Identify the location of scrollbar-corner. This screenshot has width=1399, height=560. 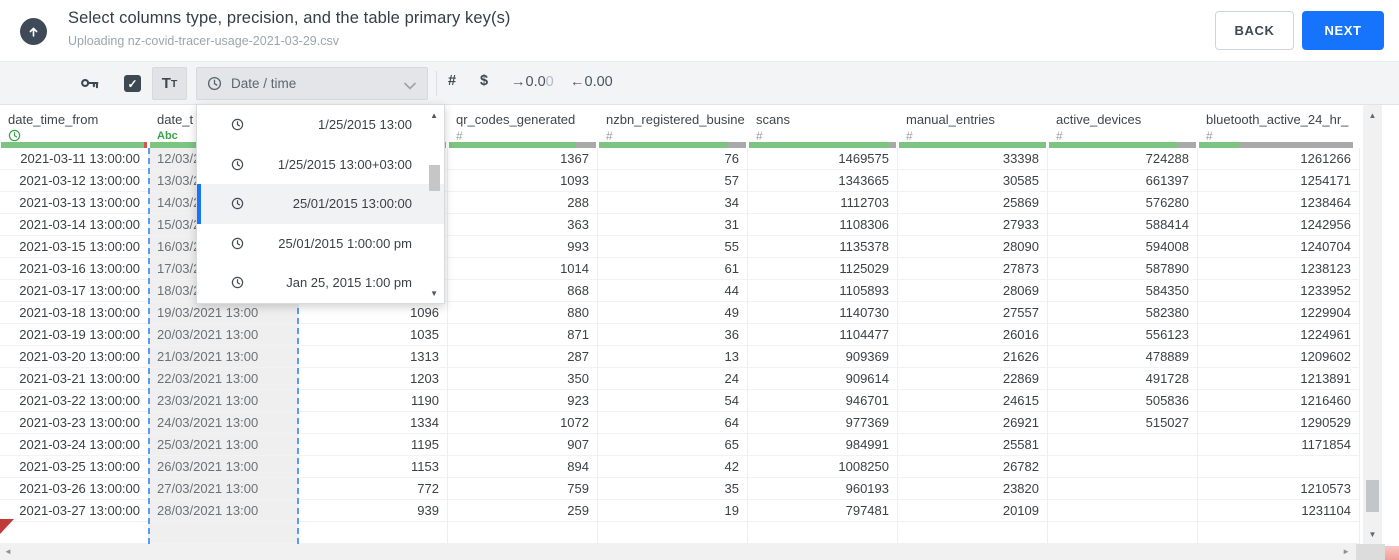
(1370, 552).